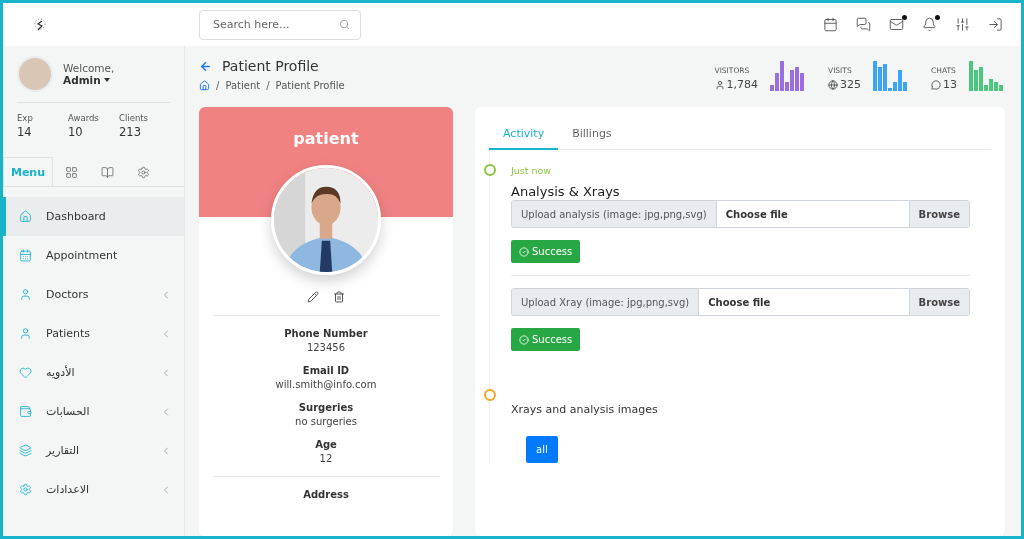  Describe the element at coordinates (326, 444) in the screenshot. I see `field-label: Age` at that location.